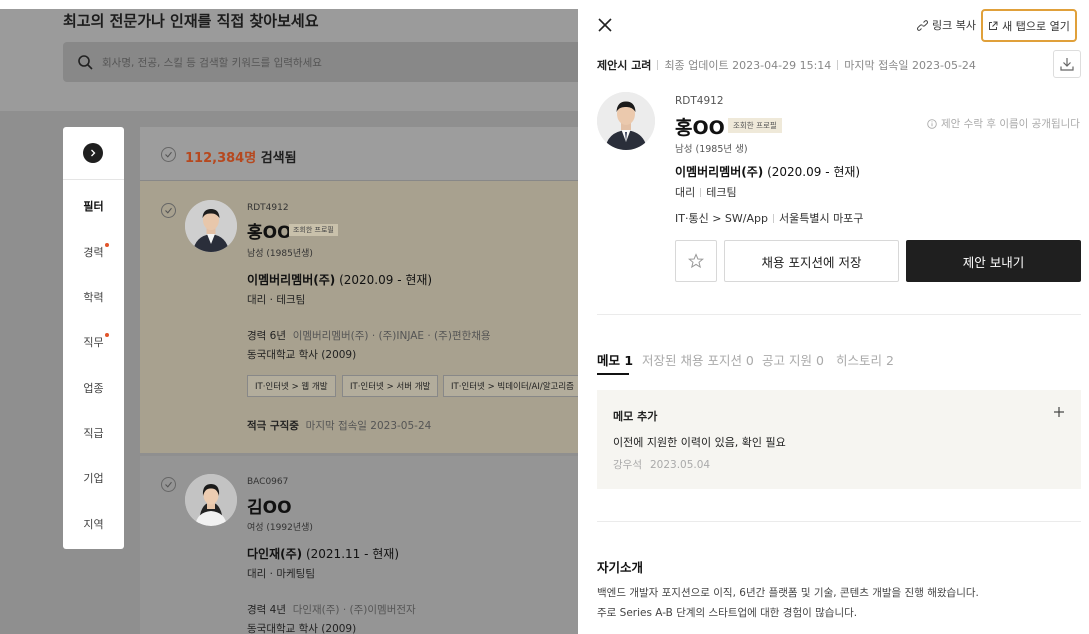 This screenshot has width=1089, height=634. I want to click on filter-label: 경력, so click(93, 252).